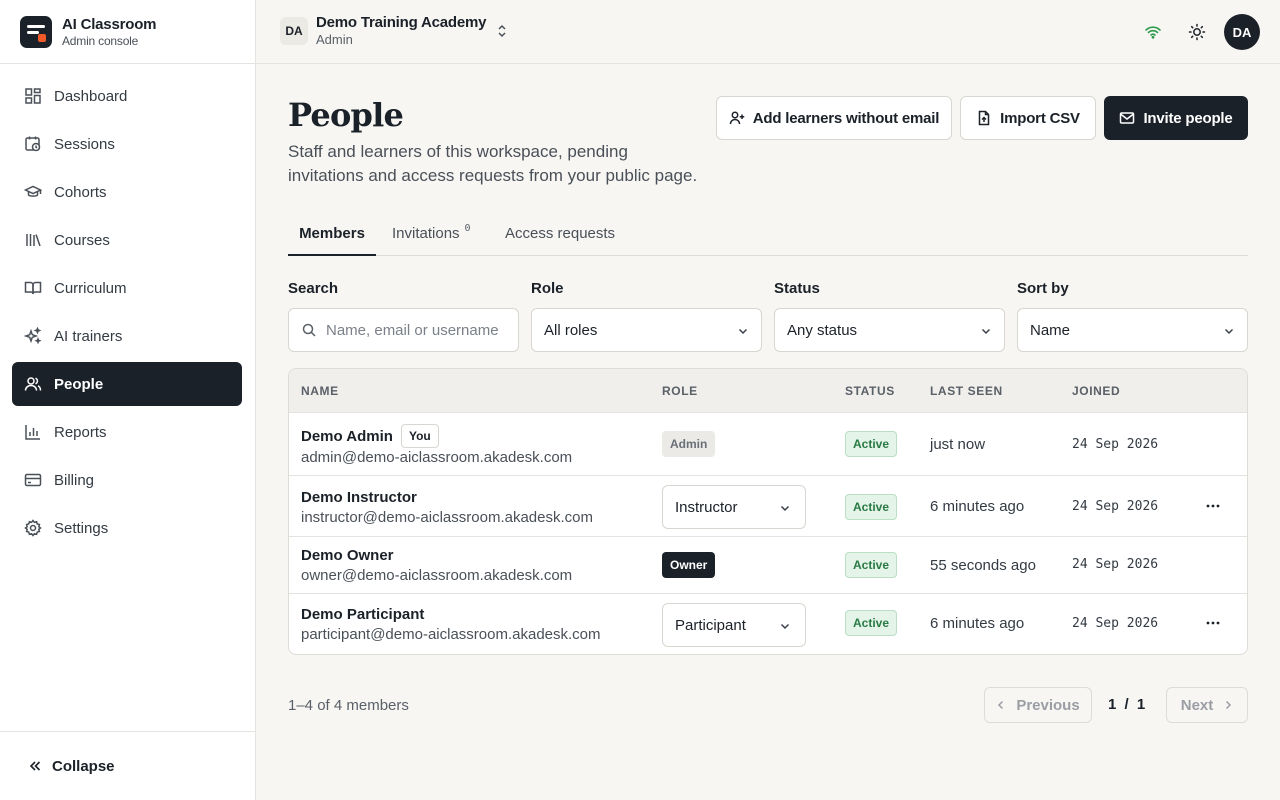 This screenshot has height=800, width=1280. Describe the element at coordinates (1028, 118) in the screenshot. I see `import-csv-button: Import CSV` at that location.